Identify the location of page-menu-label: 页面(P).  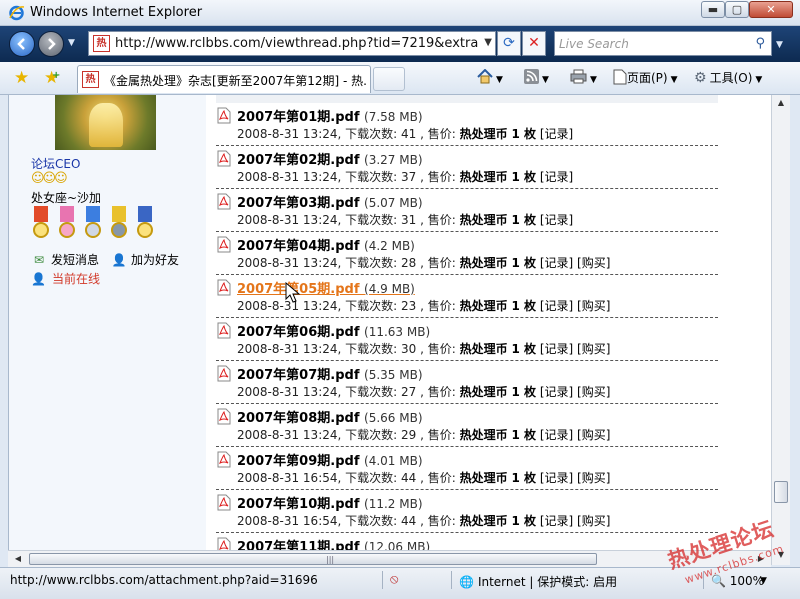
(647, 78).